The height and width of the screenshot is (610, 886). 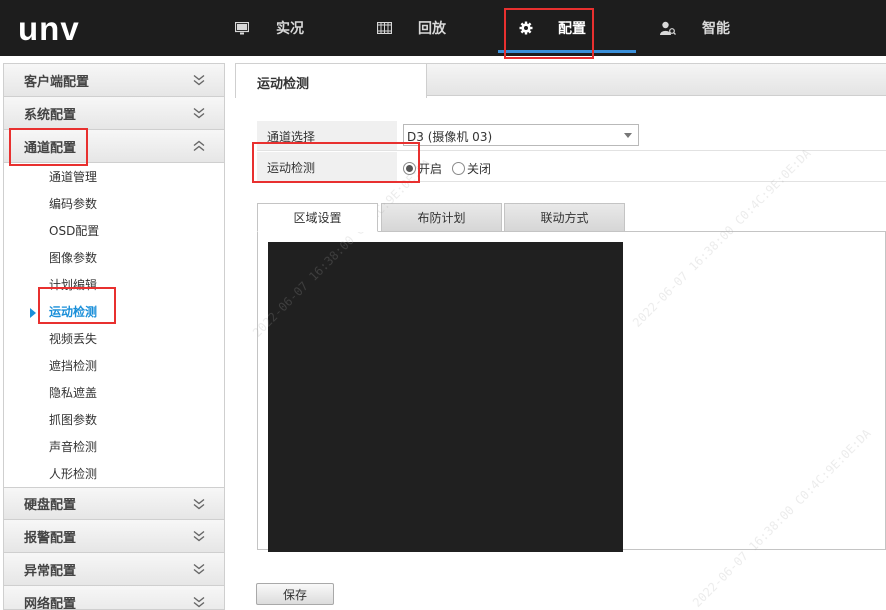 What do you see at coordinates (50, 603) in the screenshot?
I see `sidebar-group-label: 网络配置` at bounding box center [50, 603].